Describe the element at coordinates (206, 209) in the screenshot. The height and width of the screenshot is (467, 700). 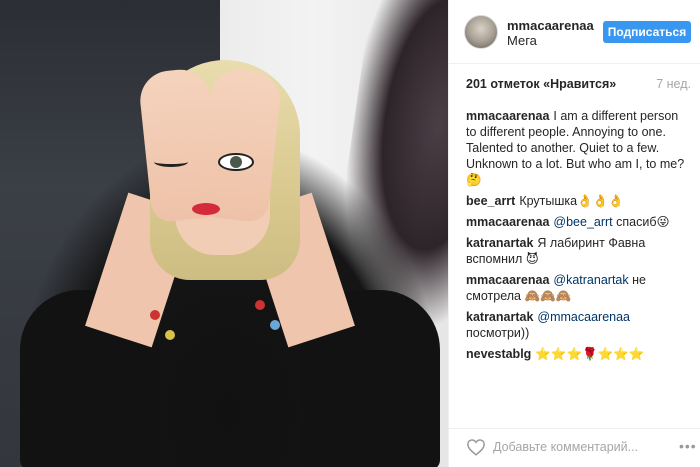
I see `lips` at that location.